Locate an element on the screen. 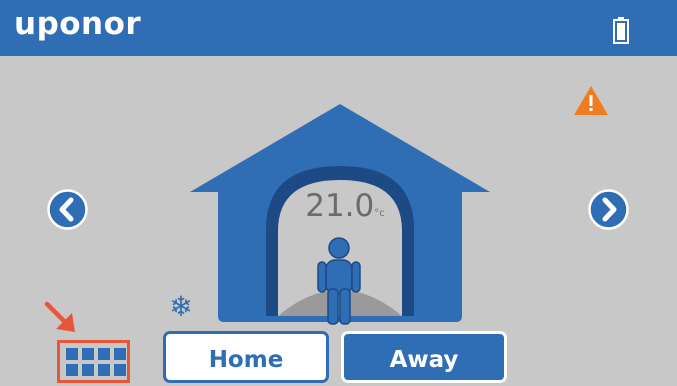 The height and width of the screenshot is (386, 677). warning-icon is located at coordinates (591, 100).